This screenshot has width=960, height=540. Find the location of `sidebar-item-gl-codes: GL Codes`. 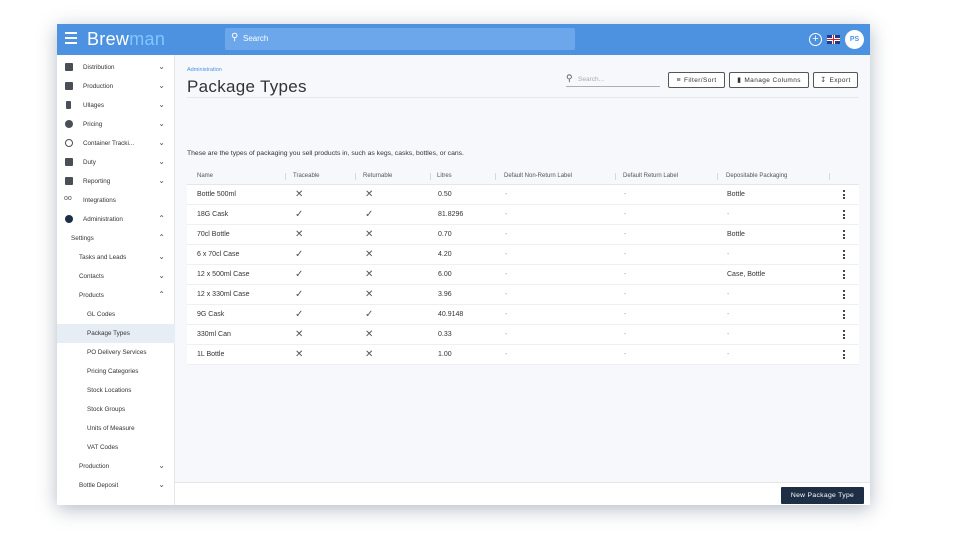

sidebar-item-gl-codes: GL Codes is located at coordinates (116, 314).